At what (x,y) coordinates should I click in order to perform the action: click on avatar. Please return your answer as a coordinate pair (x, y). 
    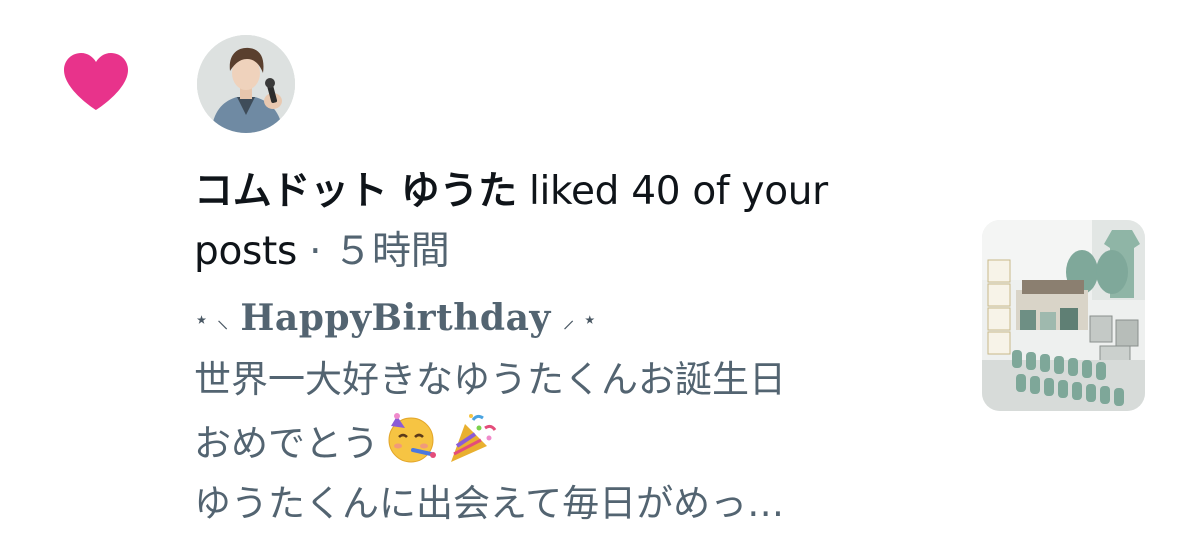
    Looking at the image, I should click on (246, 84).